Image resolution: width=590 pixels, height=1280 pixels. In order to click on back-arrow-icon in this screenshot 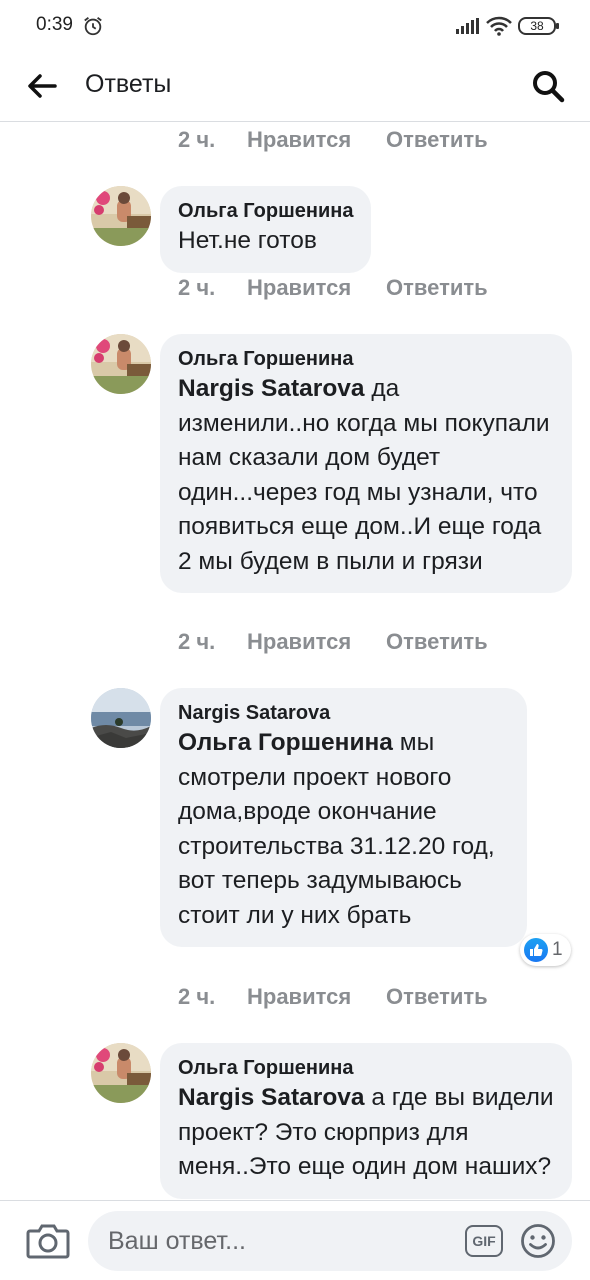, I will do `click(42, 86)`.